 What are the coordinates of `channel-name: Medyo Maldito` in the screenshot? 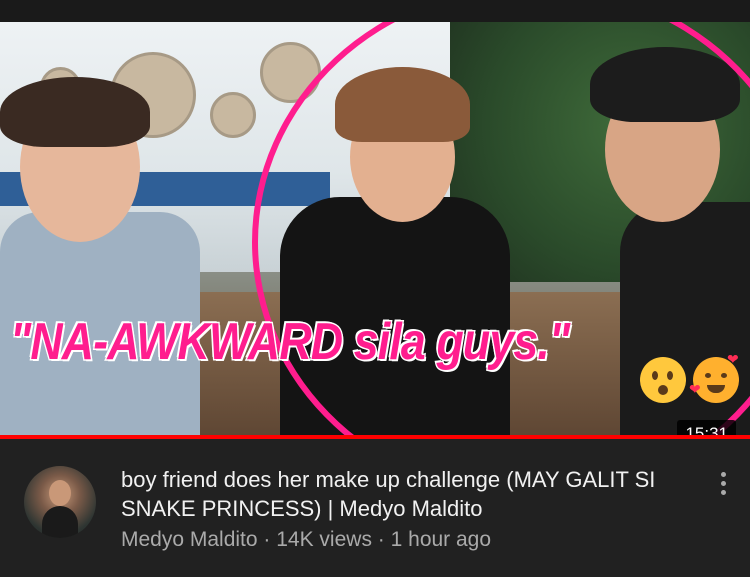 It's located at (189, 539).